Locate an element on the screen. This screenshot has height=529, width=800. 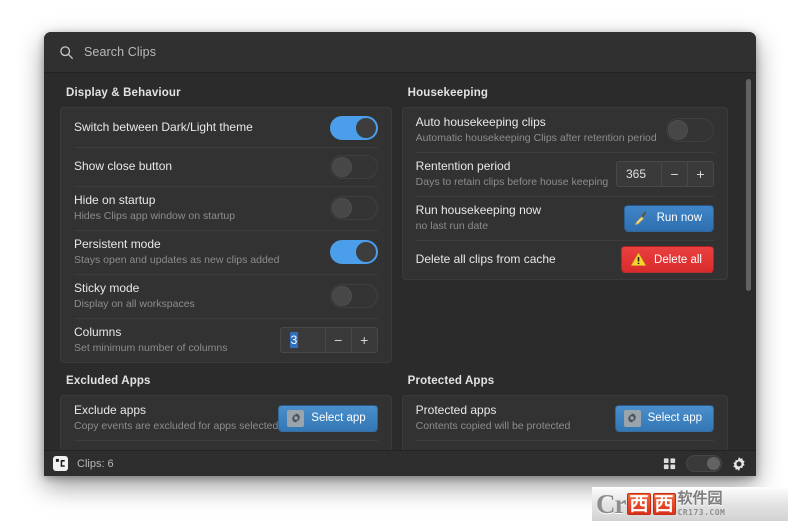
row-delete-all-clips: Delete all clips from cache Delete all is located at coordinates (565, 259).